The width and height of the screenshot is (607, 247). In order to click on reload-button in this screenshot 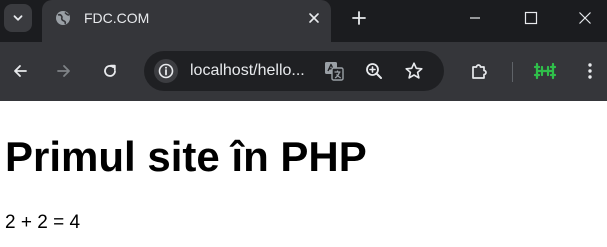, I will do `click(110, 71)`.